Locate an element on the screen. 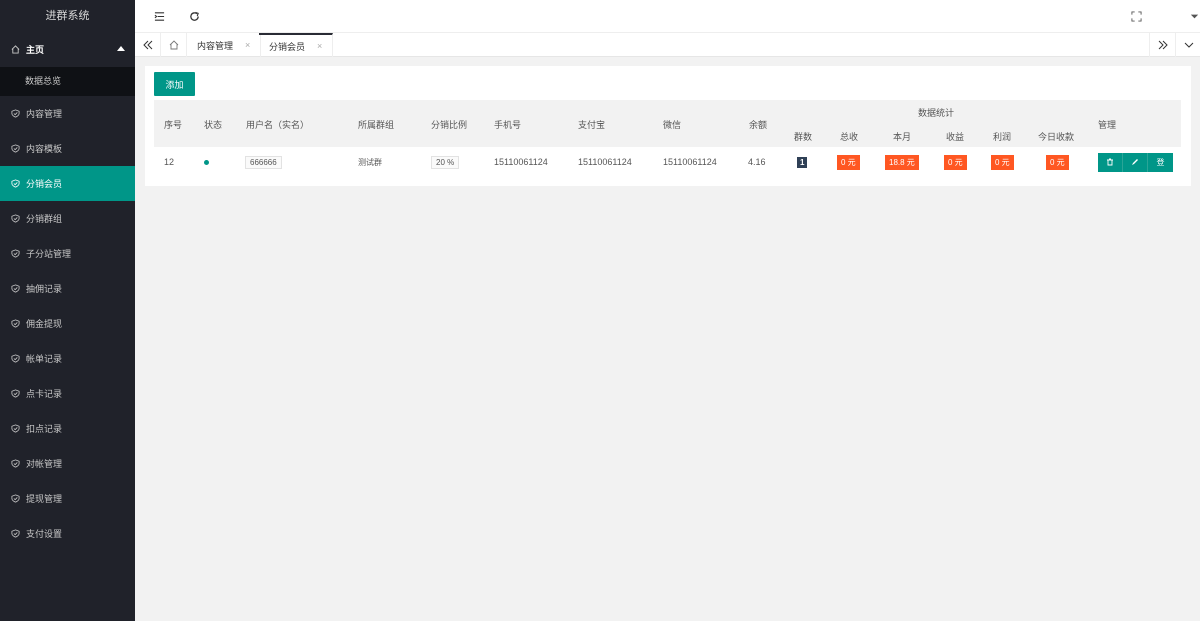 The image size is (1200, 621). sidebar-item-4: 子分站管理 is located at coordinates (67, 253).